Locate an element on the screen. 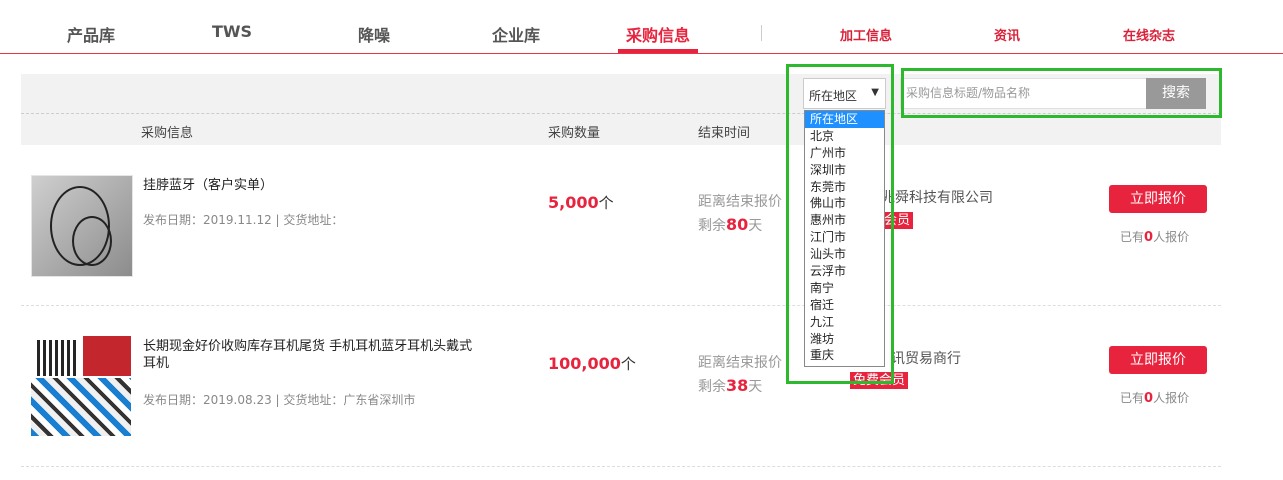  company-name: 讯贸易商行 is located at coordinates (926, 358).